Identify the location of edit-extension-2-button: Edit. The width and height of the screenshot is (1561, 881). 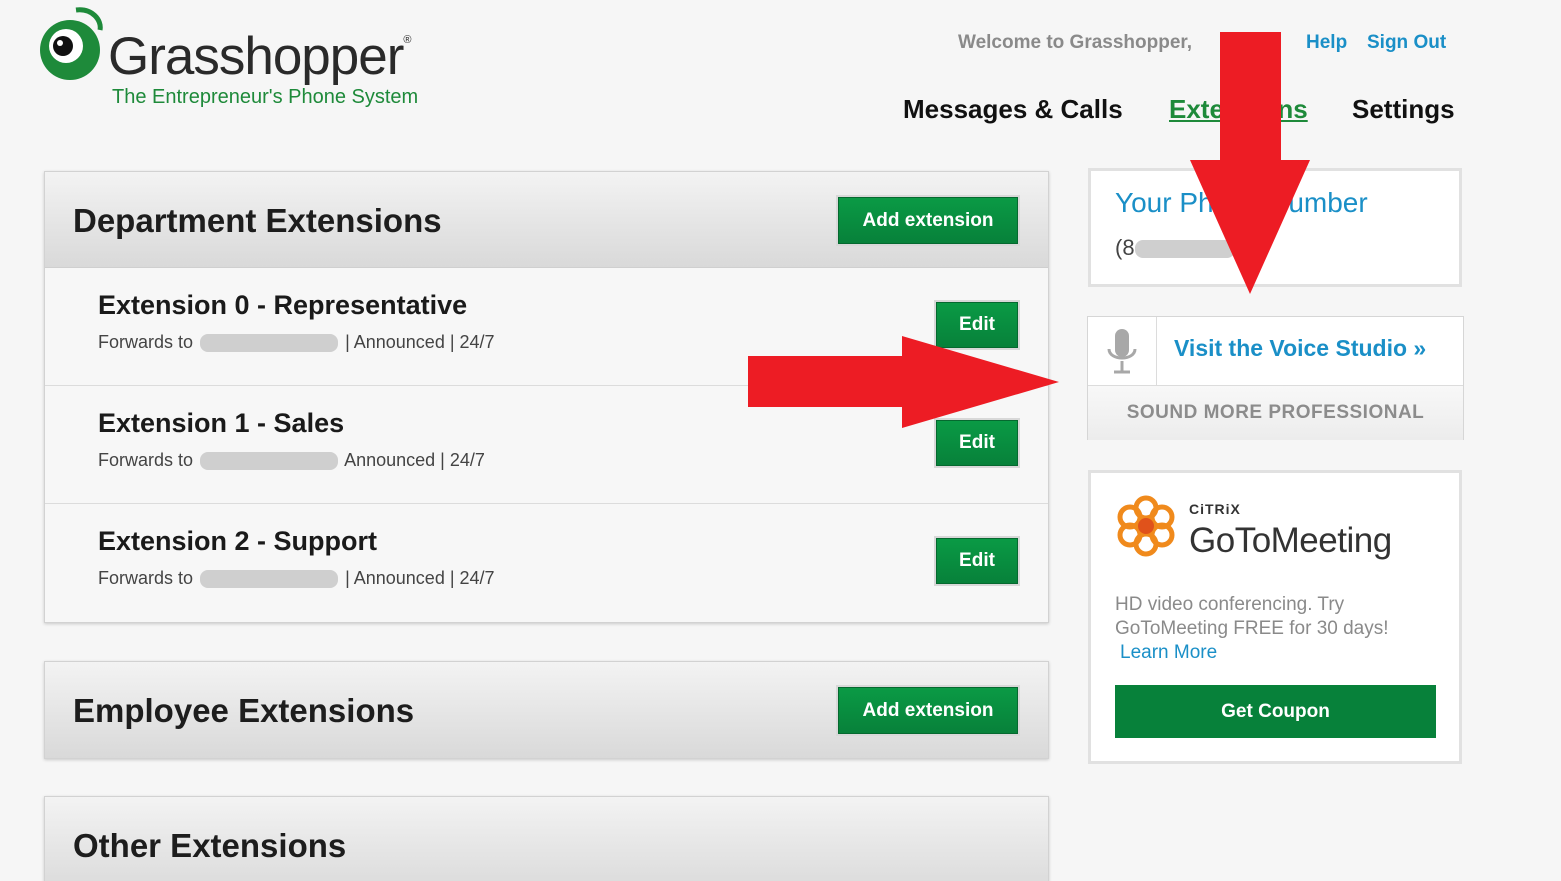
(977, 561).